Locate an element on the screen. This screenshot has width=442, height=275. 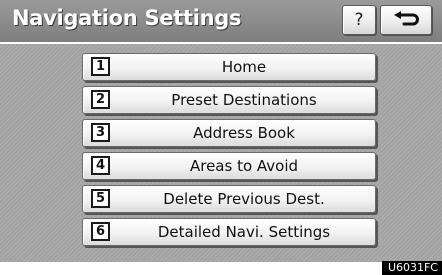
item-number-badge: 5 is located at coordinates (100, 198).